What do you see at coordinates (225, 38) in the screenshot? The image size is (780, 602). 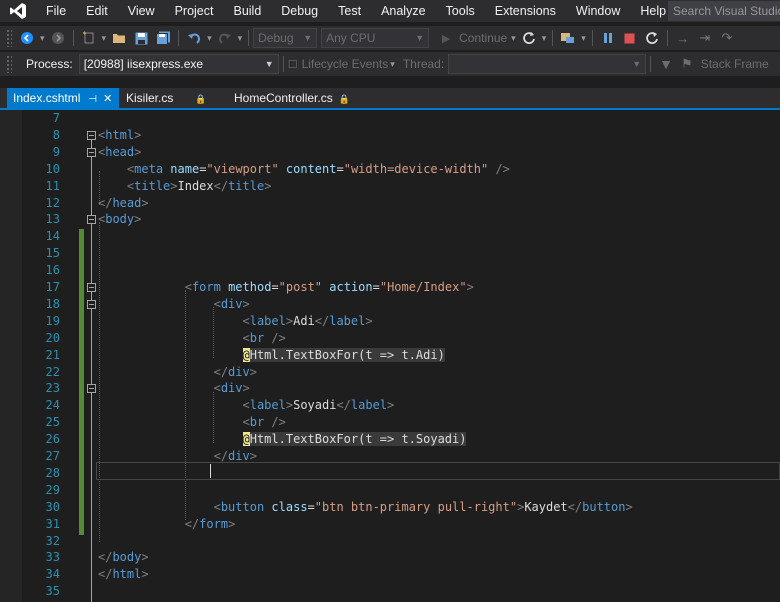 I see `redo-icon` at bounding box center [225, 38].